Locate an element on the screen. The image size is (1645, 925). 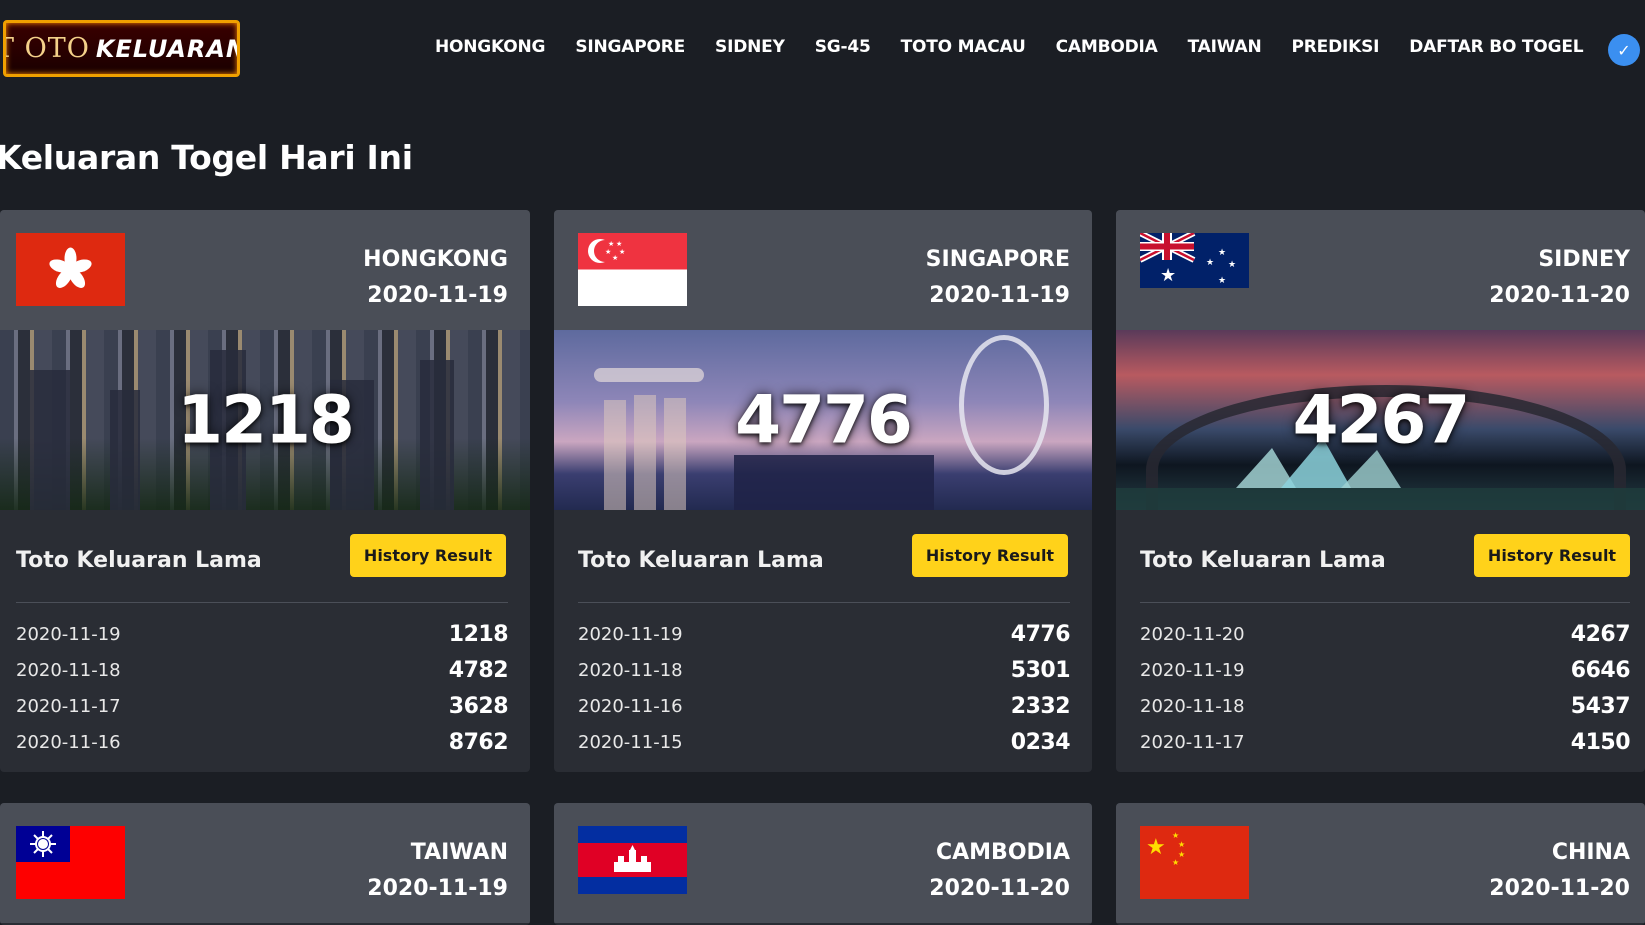
nav-hongkong: HONGKONG is located at coordinates (490, 47).